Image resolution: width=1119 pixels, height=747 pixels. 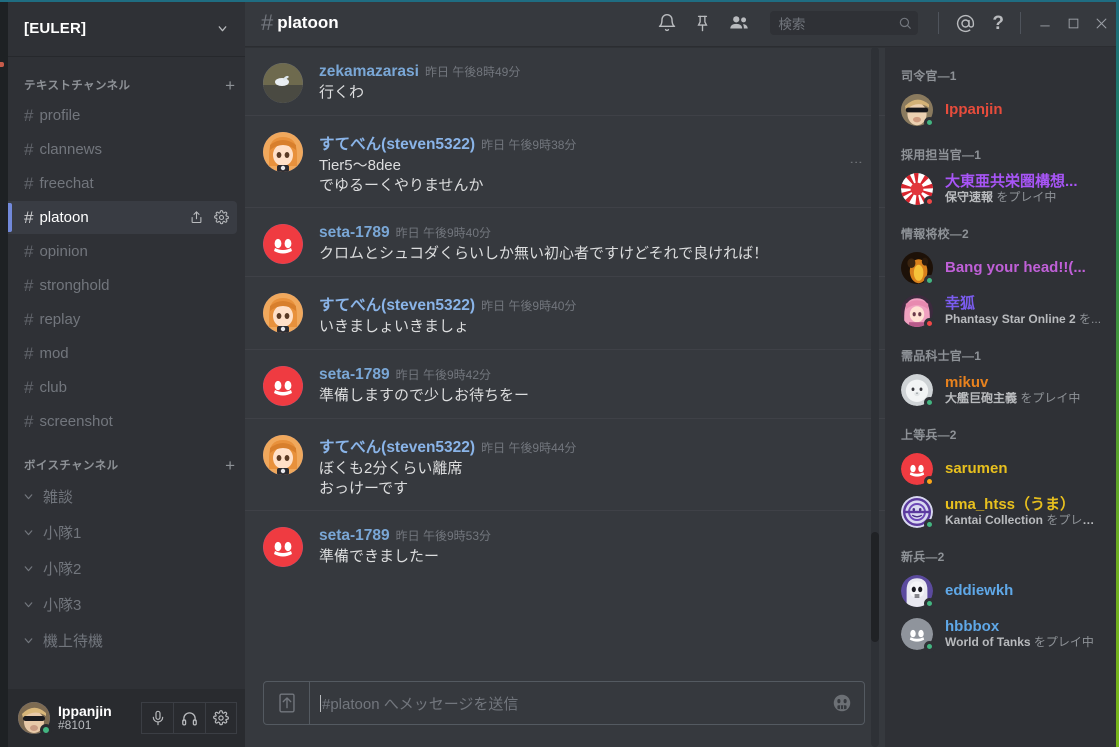 What do you see at coordinates (1101, 23) in the screenshot?
I see `close-icon` at bounding box center [1101, 23].